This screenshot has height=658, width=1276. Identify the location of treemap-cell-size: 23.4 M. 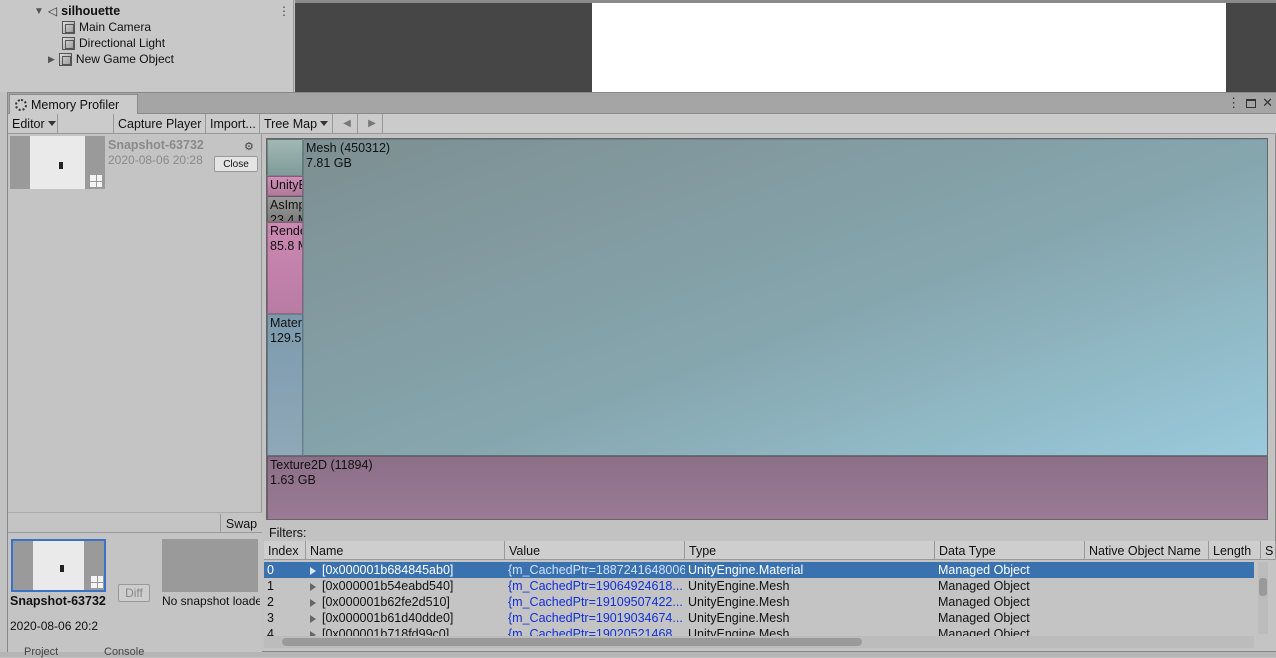
(286, 217).